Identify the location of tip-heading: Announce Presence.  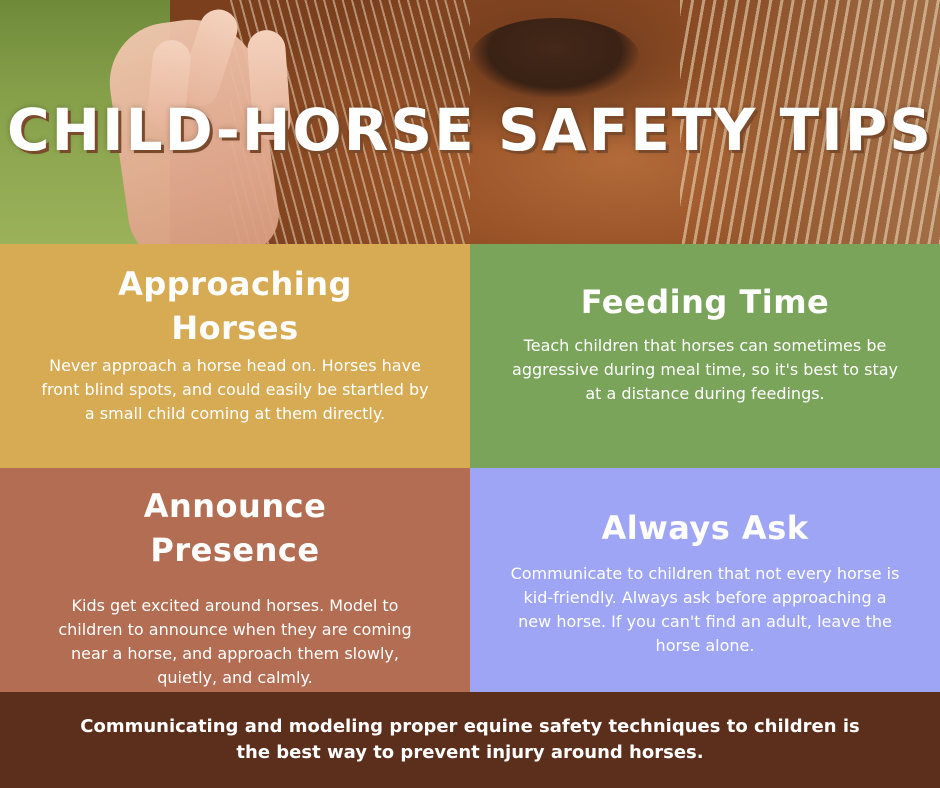
(235, 528).